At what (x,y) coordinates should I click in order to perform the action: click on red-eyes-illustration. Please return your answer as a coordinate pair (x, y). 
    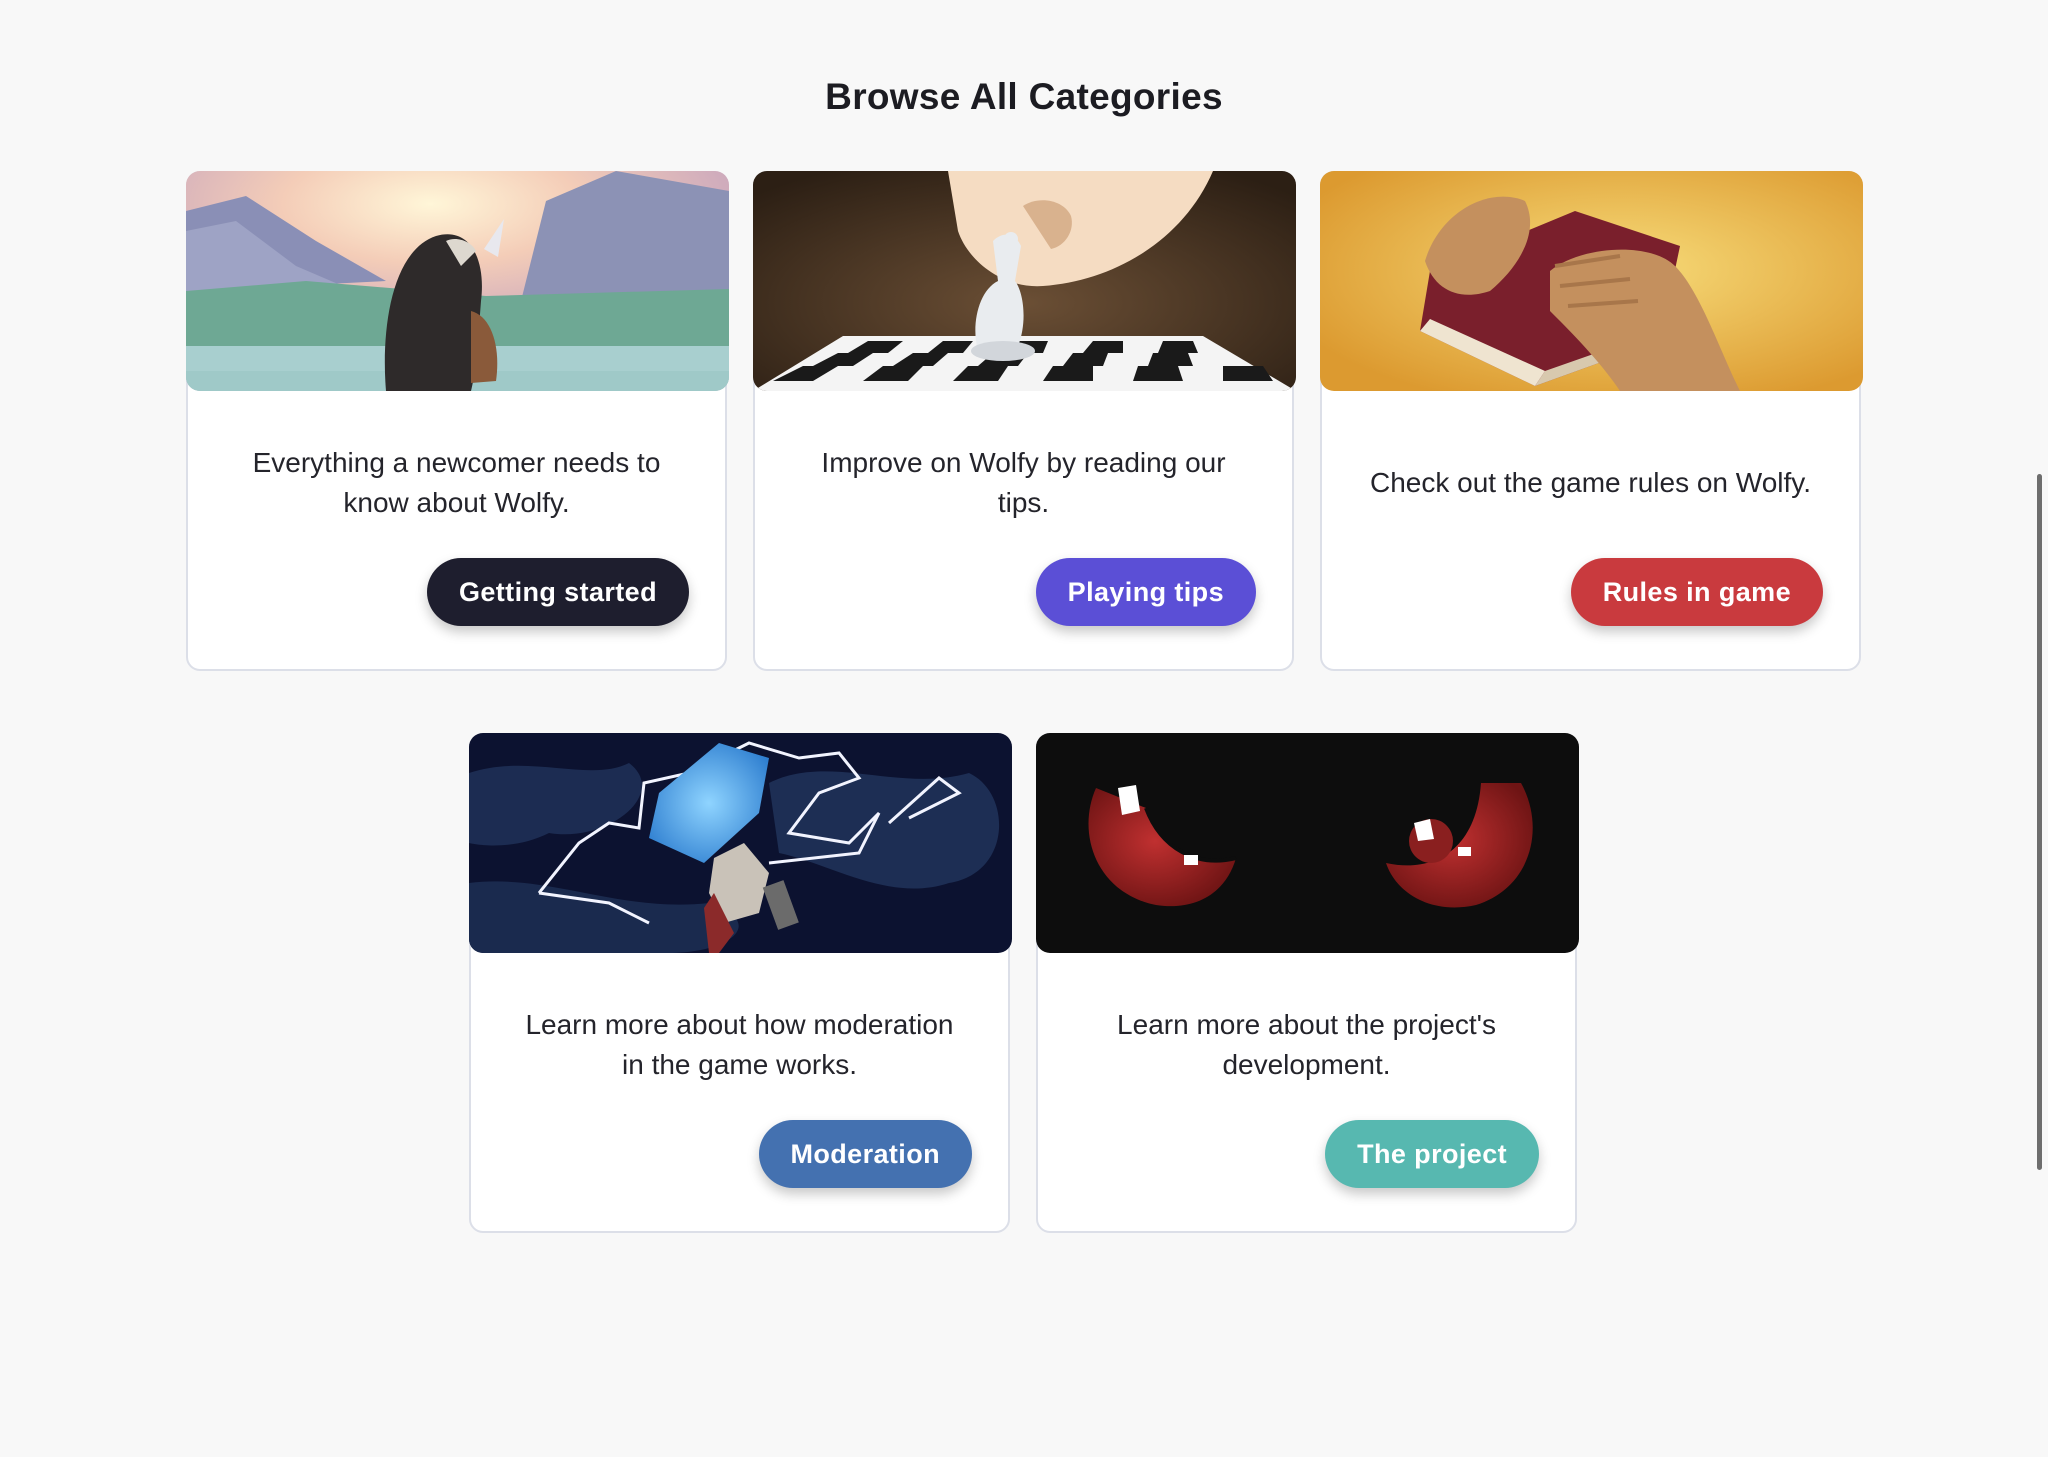
    Looking at the image, I should click on (1307, 843).